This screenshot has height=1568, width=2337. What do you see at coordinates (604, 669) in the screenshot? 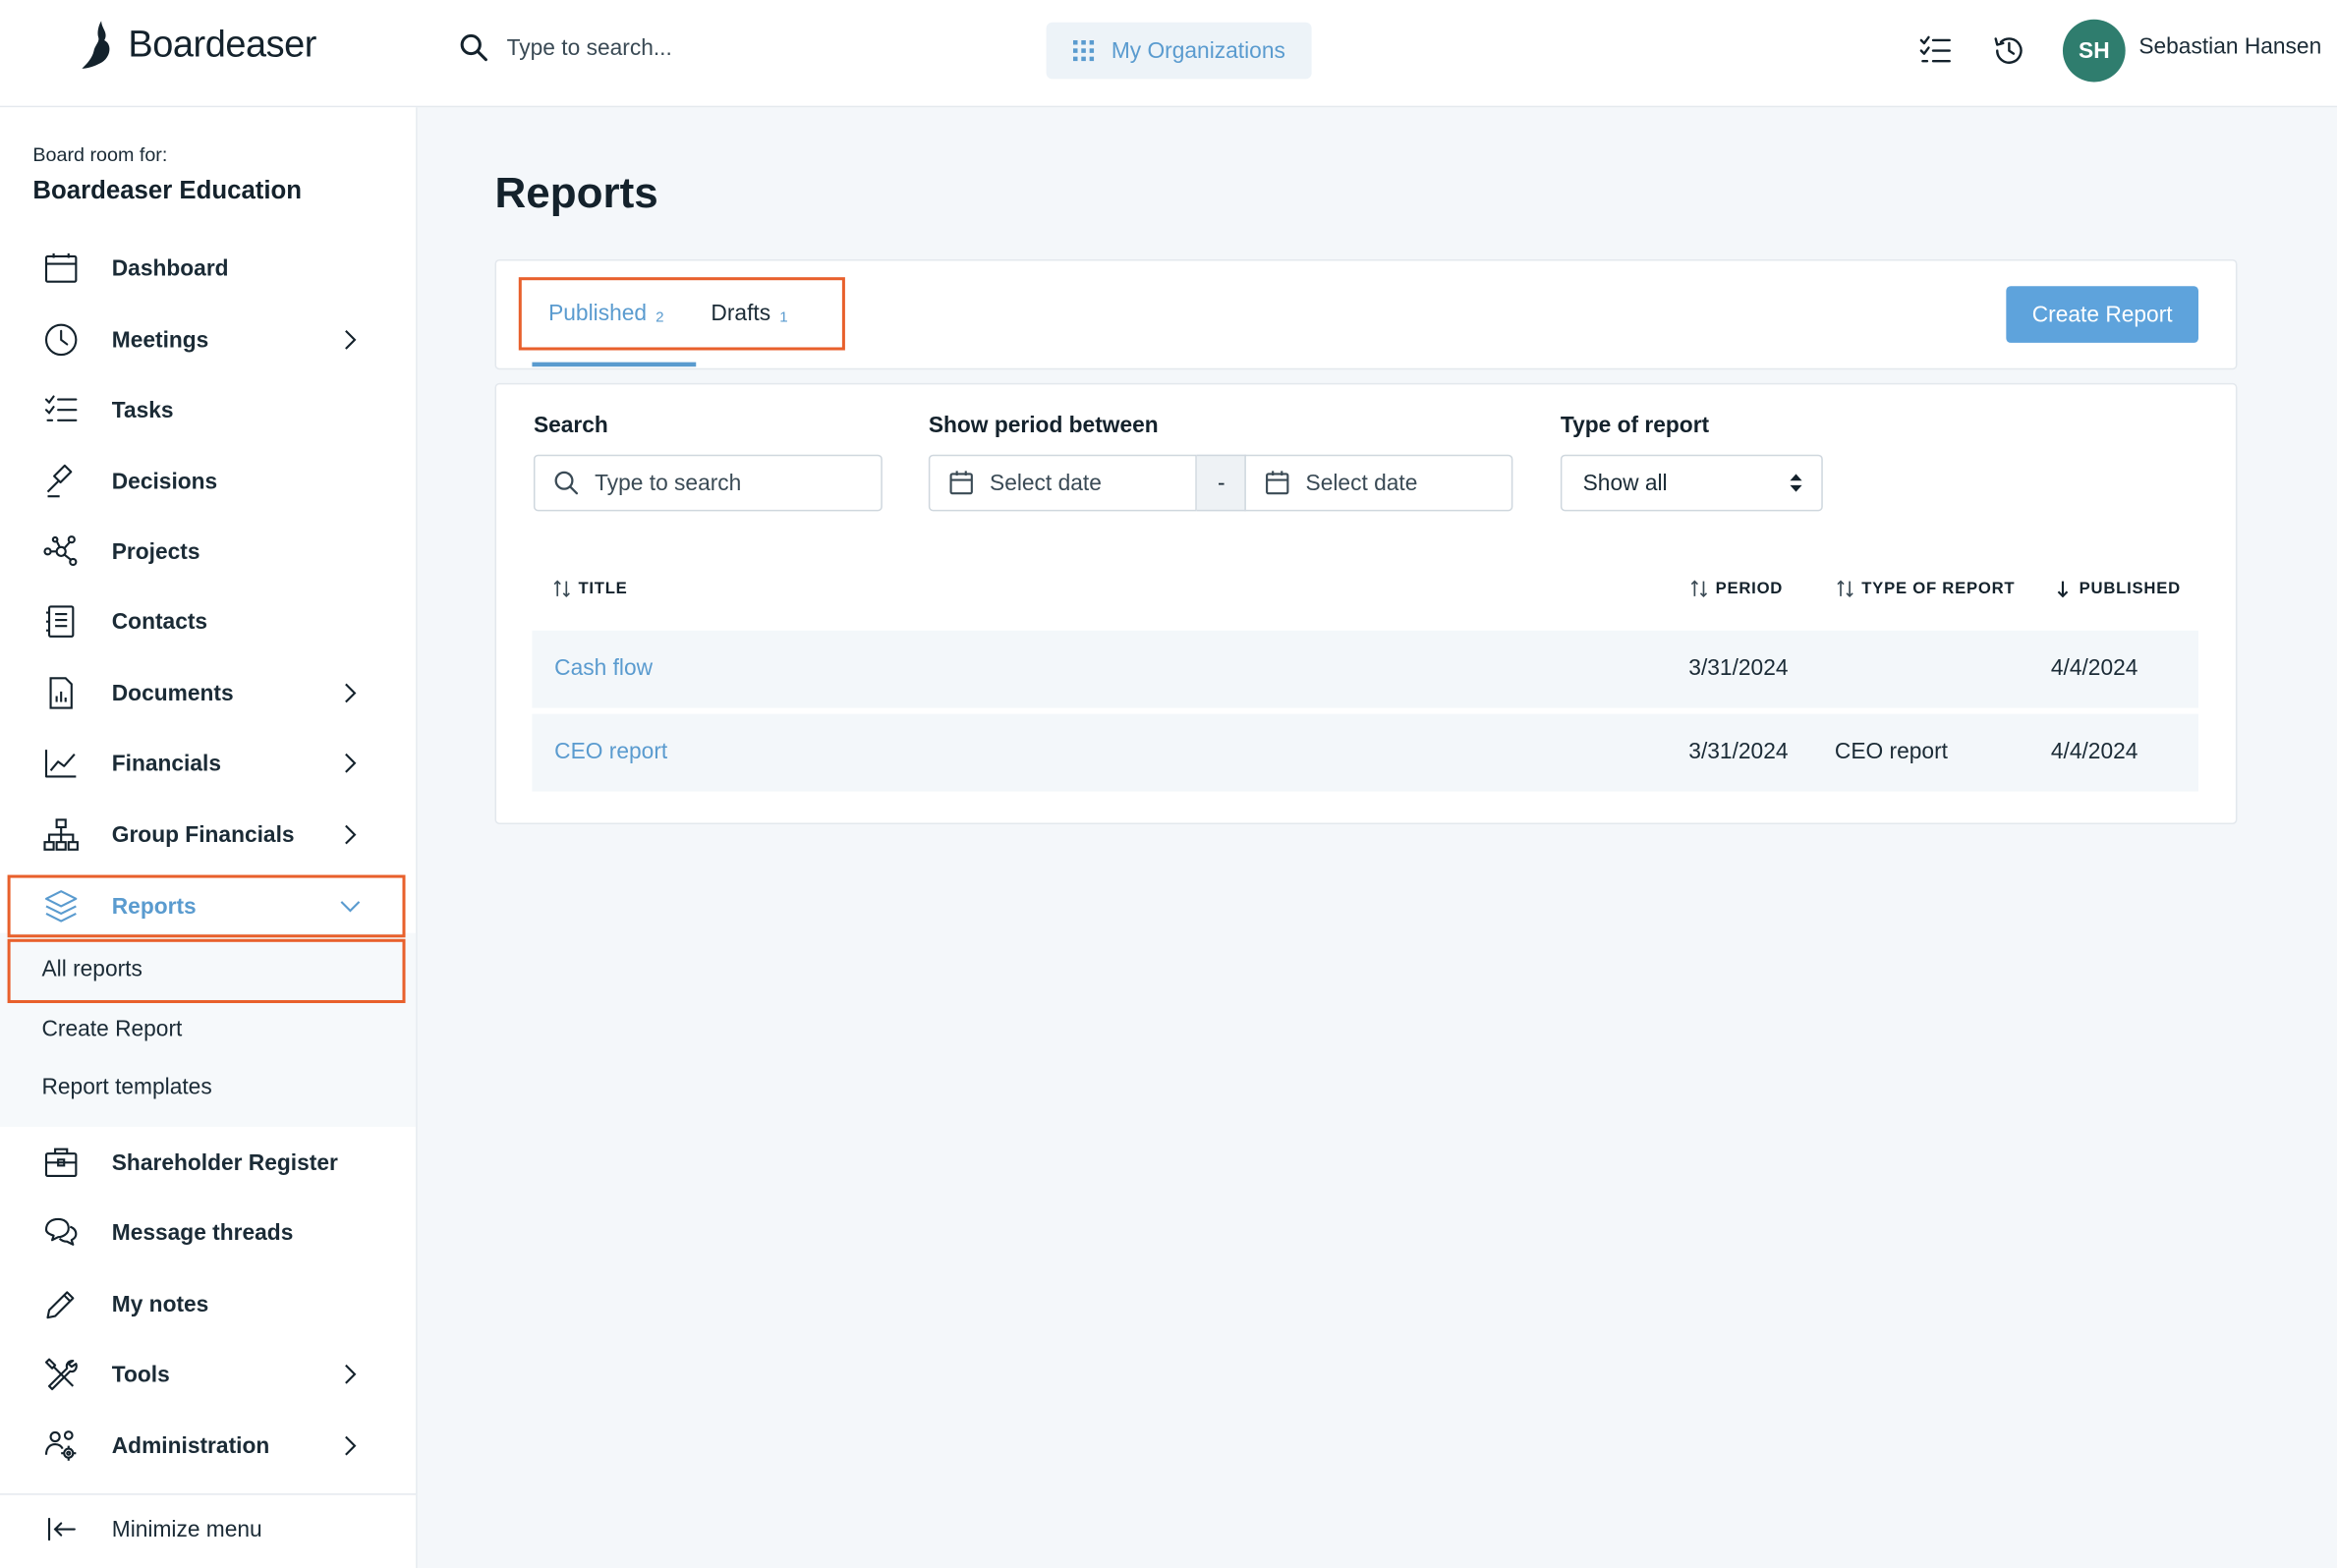
I see `report-title-link: Cash flow` at bounding box center [604, 669].